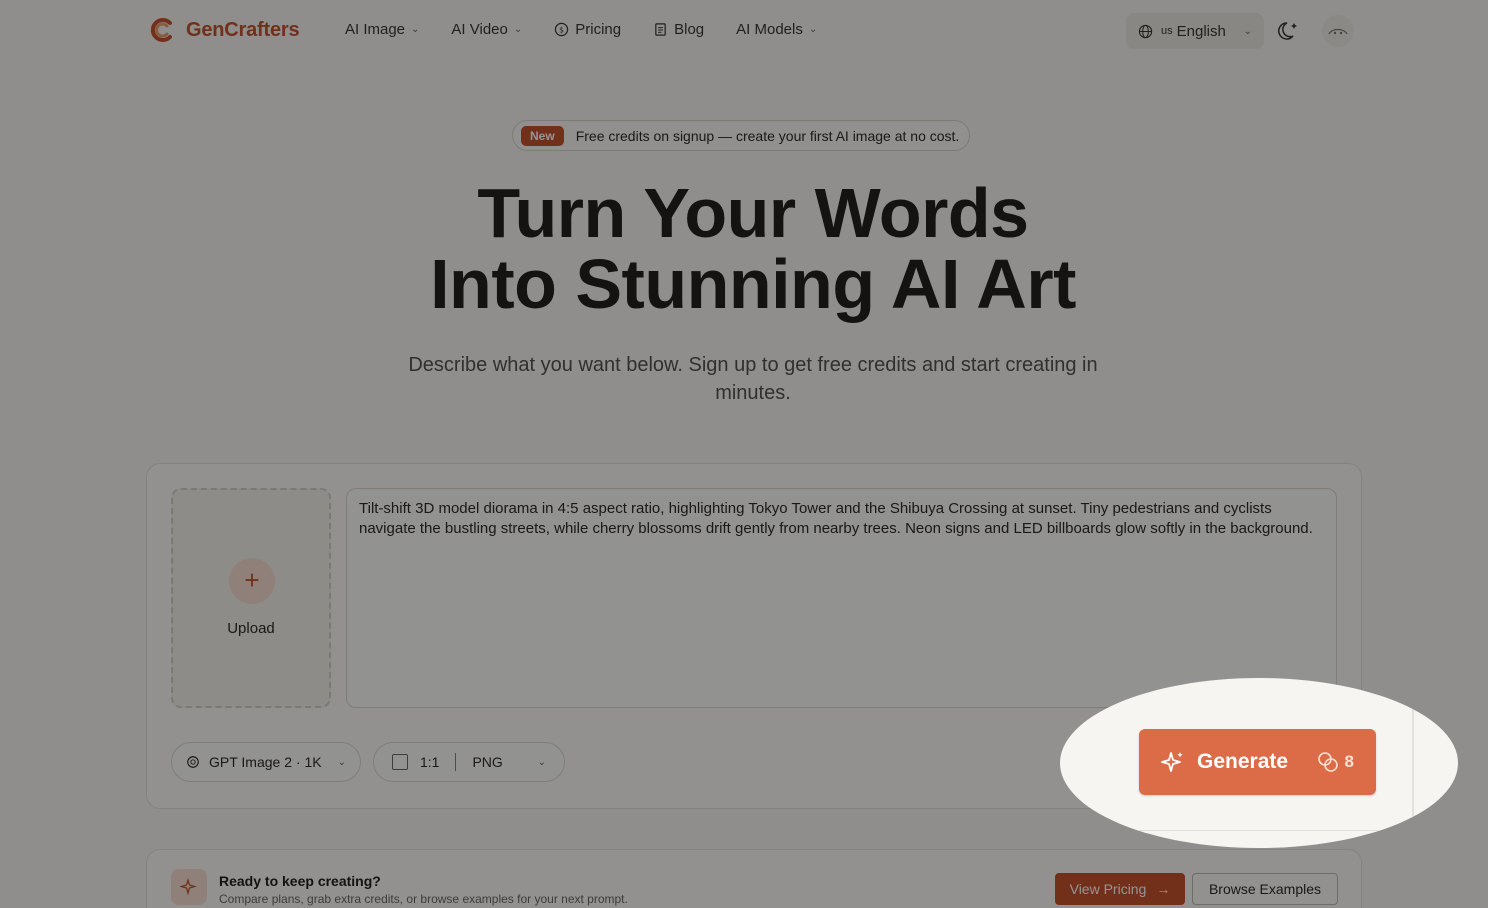  Describe the element at coordinates (1167, 31) in the screenshot. I see `flag-label: us` at that location.